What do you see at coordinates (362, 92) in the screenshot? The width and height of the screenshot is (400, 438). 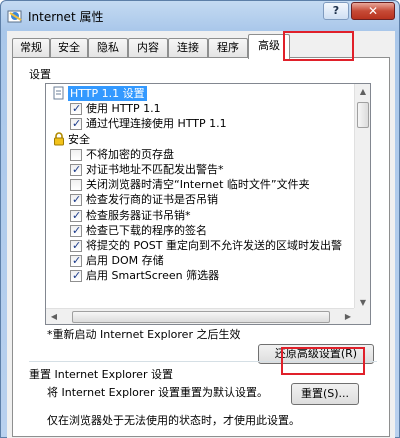 I see `scroll-up-icon: ▲` at bounding box center [362, 92].